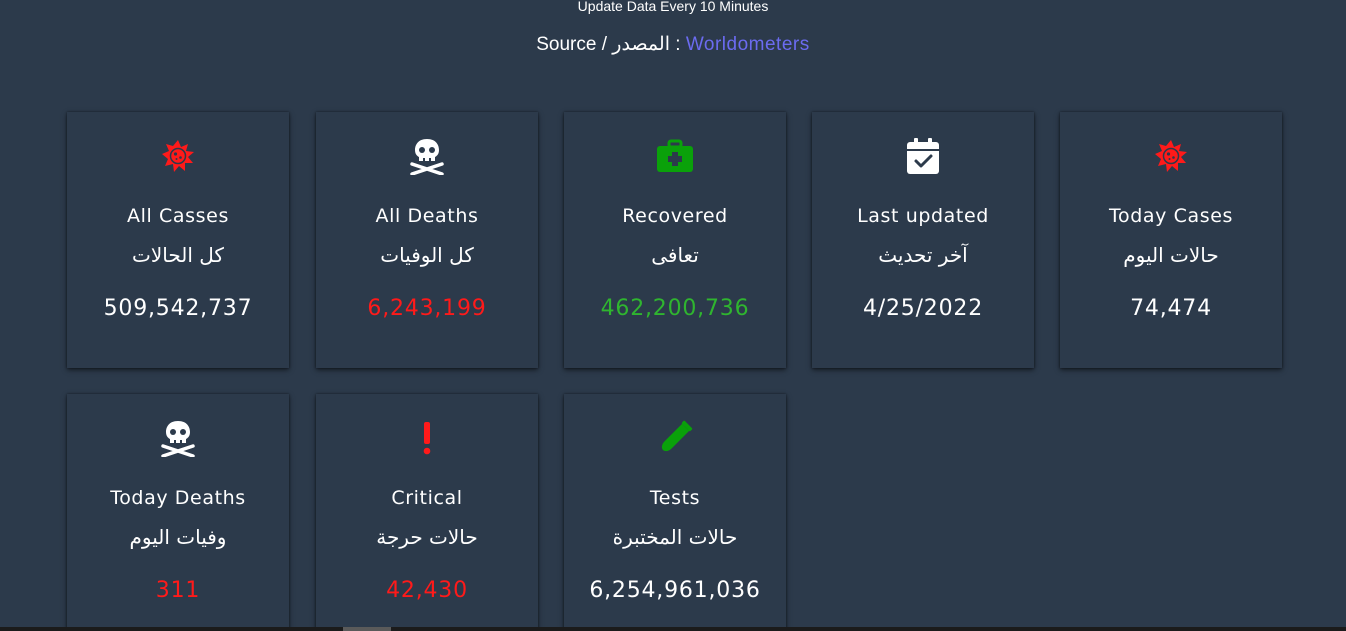  What do you see at coordinates (427, 216) in the screenshot?
I see `card-title-en: All Deaths` at bounding box center [427, 216].